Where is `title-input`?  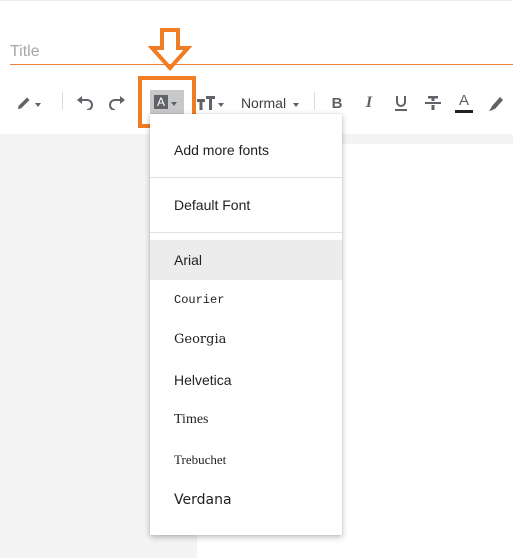
title-input is located at coordinates (261, 52).